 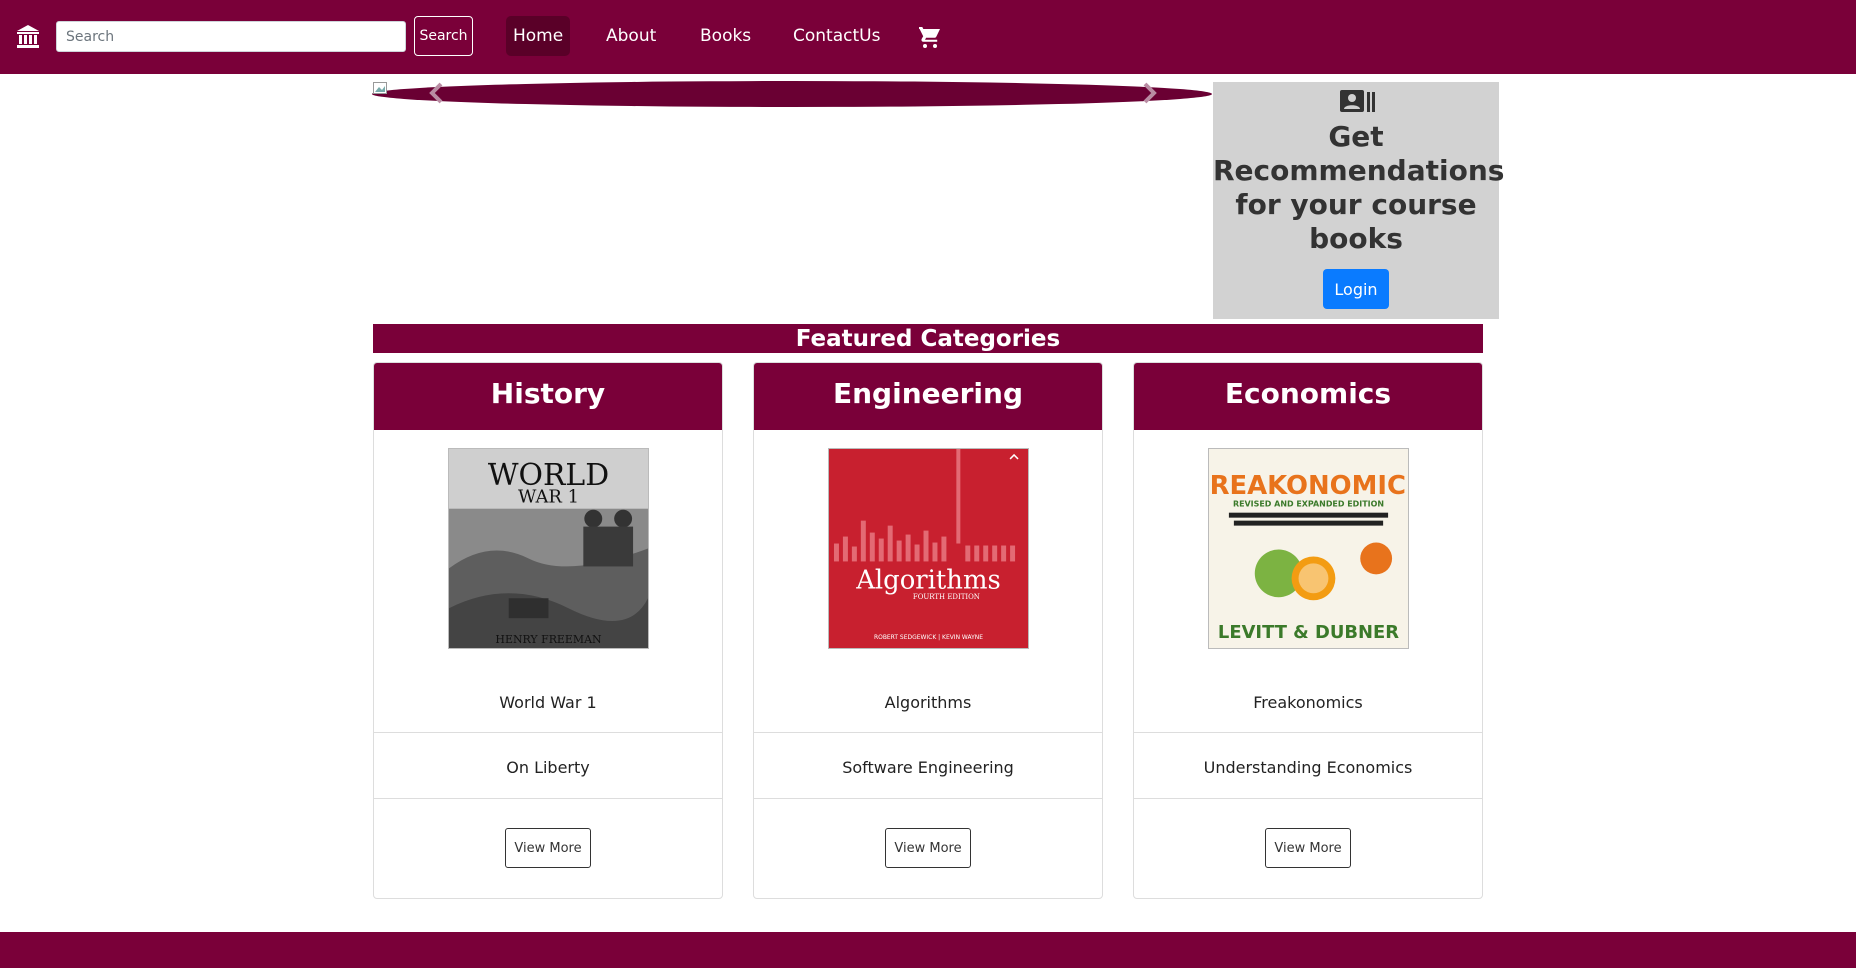 What do you see at coordinates (1308, 396) in the screenshot?
I see `category-title: Economics` at bounding box center [1308, 396].